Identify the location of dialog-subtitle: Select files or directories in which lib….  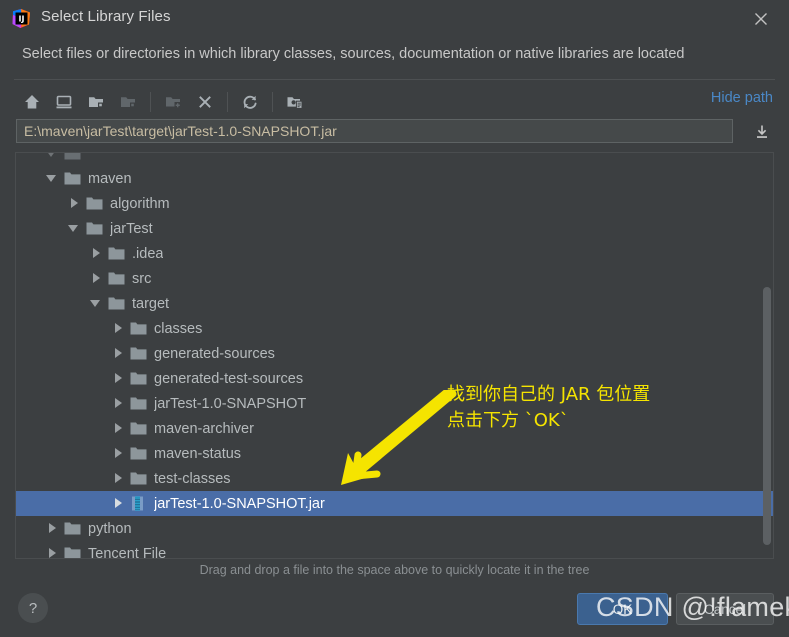
(353, 54).